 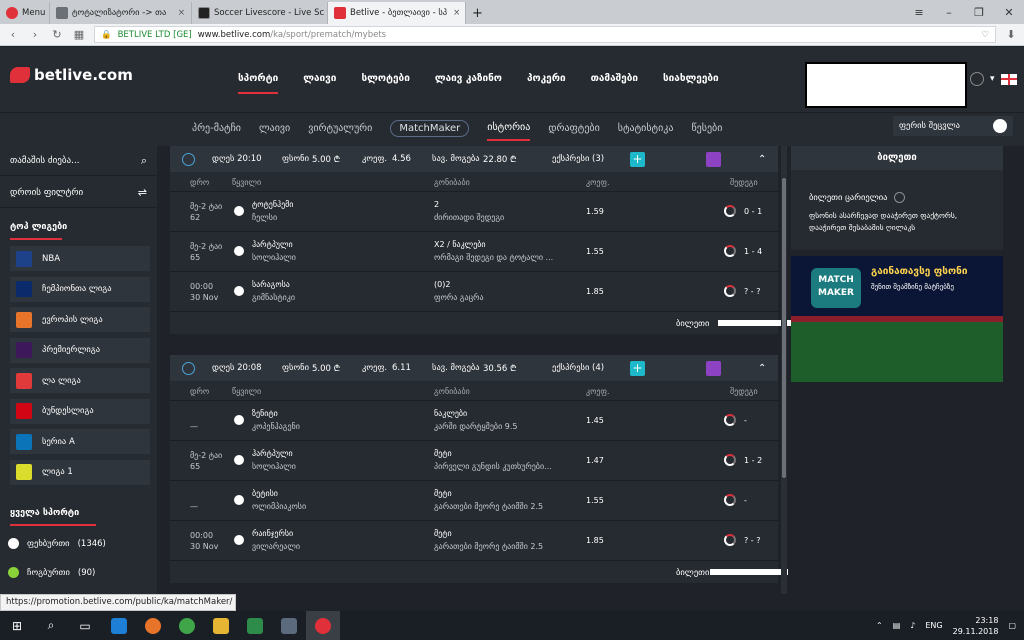 What do you see at coordinates (121, 13) in the screenshot?
I see `browser-tab: ტოტალიზატორი -> თა ×` at bounding box center [121, 13].